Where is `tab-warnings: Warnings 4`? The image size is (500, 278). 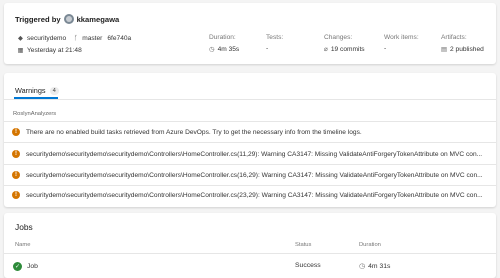
tab-warnings: Warnings 4 is located at coordinates (37, 90).